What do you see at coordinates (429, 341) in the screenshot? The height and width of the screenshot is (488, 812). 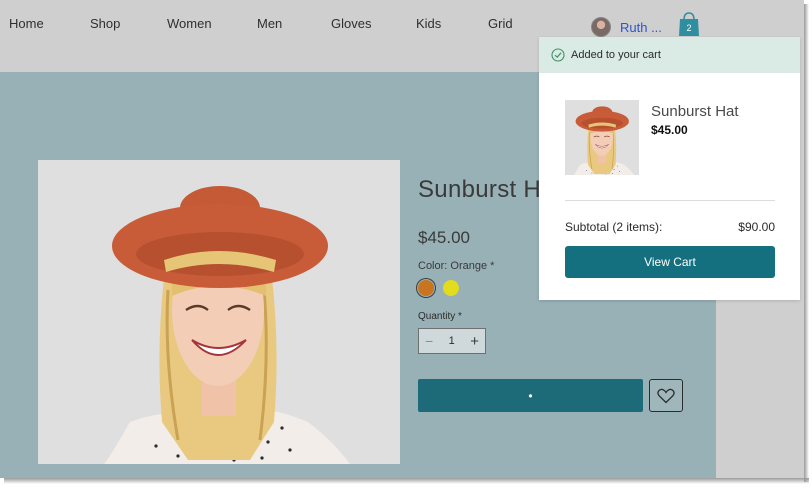 I see `decrement-button: −` at bounding box center [429, 341].